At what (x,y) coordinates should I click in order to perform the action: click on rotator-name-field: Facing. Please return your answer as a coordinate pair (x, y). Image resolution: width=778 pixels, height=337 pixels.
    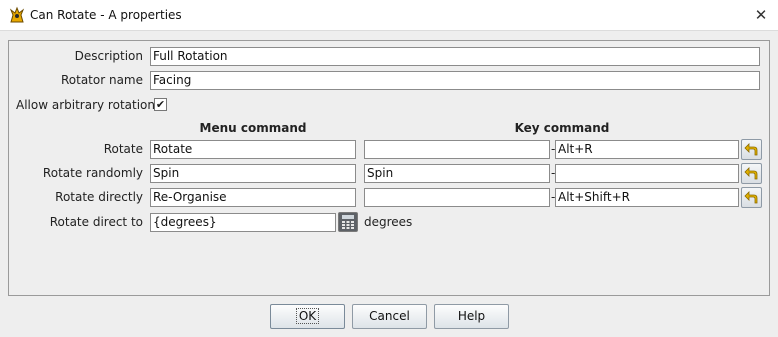
    Looking at the image, I should click on (455, 80).